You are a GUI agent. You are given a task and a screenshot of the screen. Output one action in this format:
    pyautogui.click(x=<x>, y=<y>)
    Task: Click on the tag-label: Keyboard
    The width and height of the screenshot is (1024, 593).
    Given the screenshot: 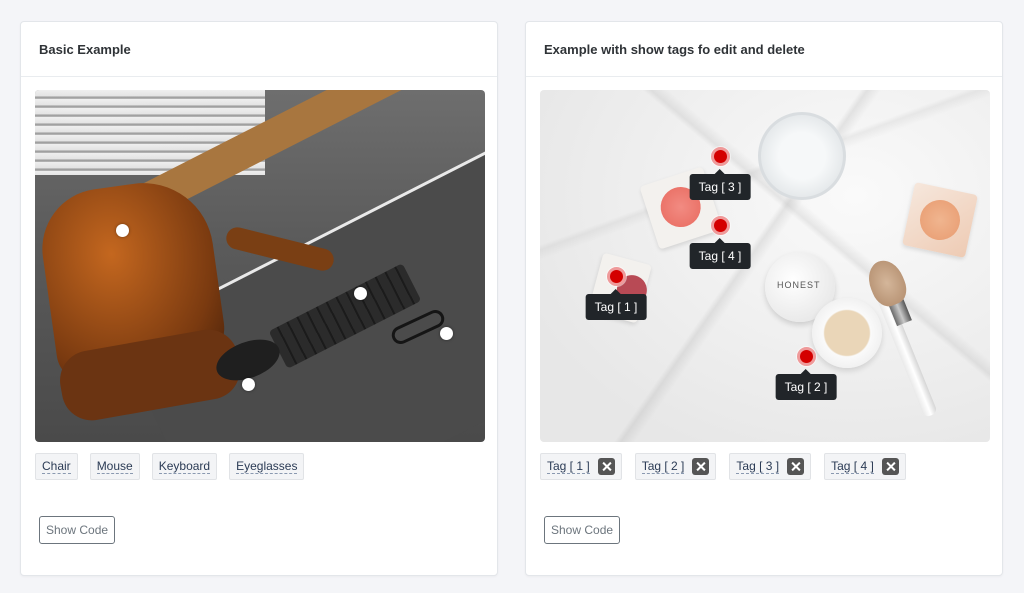 What is the action you would take?
    pyautogui.click(x=184, y=466)
    